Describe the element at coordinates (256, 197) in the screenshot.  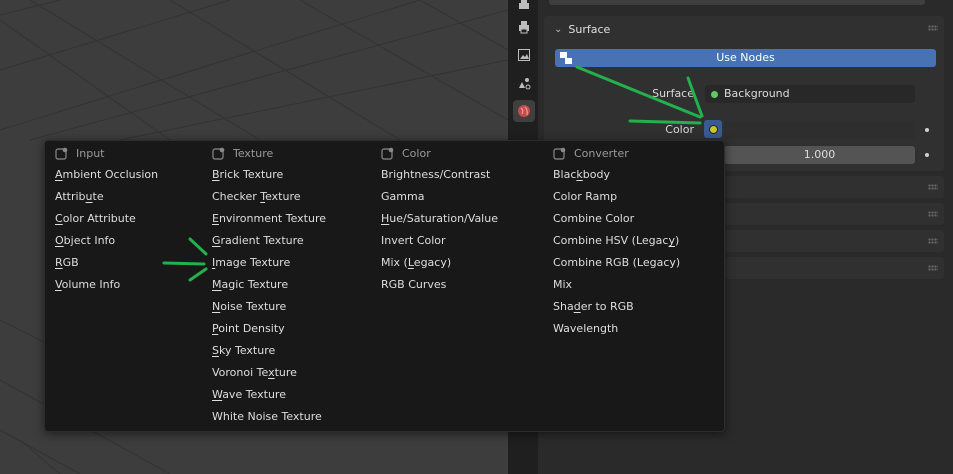
I see `menu-item: Checker Texture` at that location.